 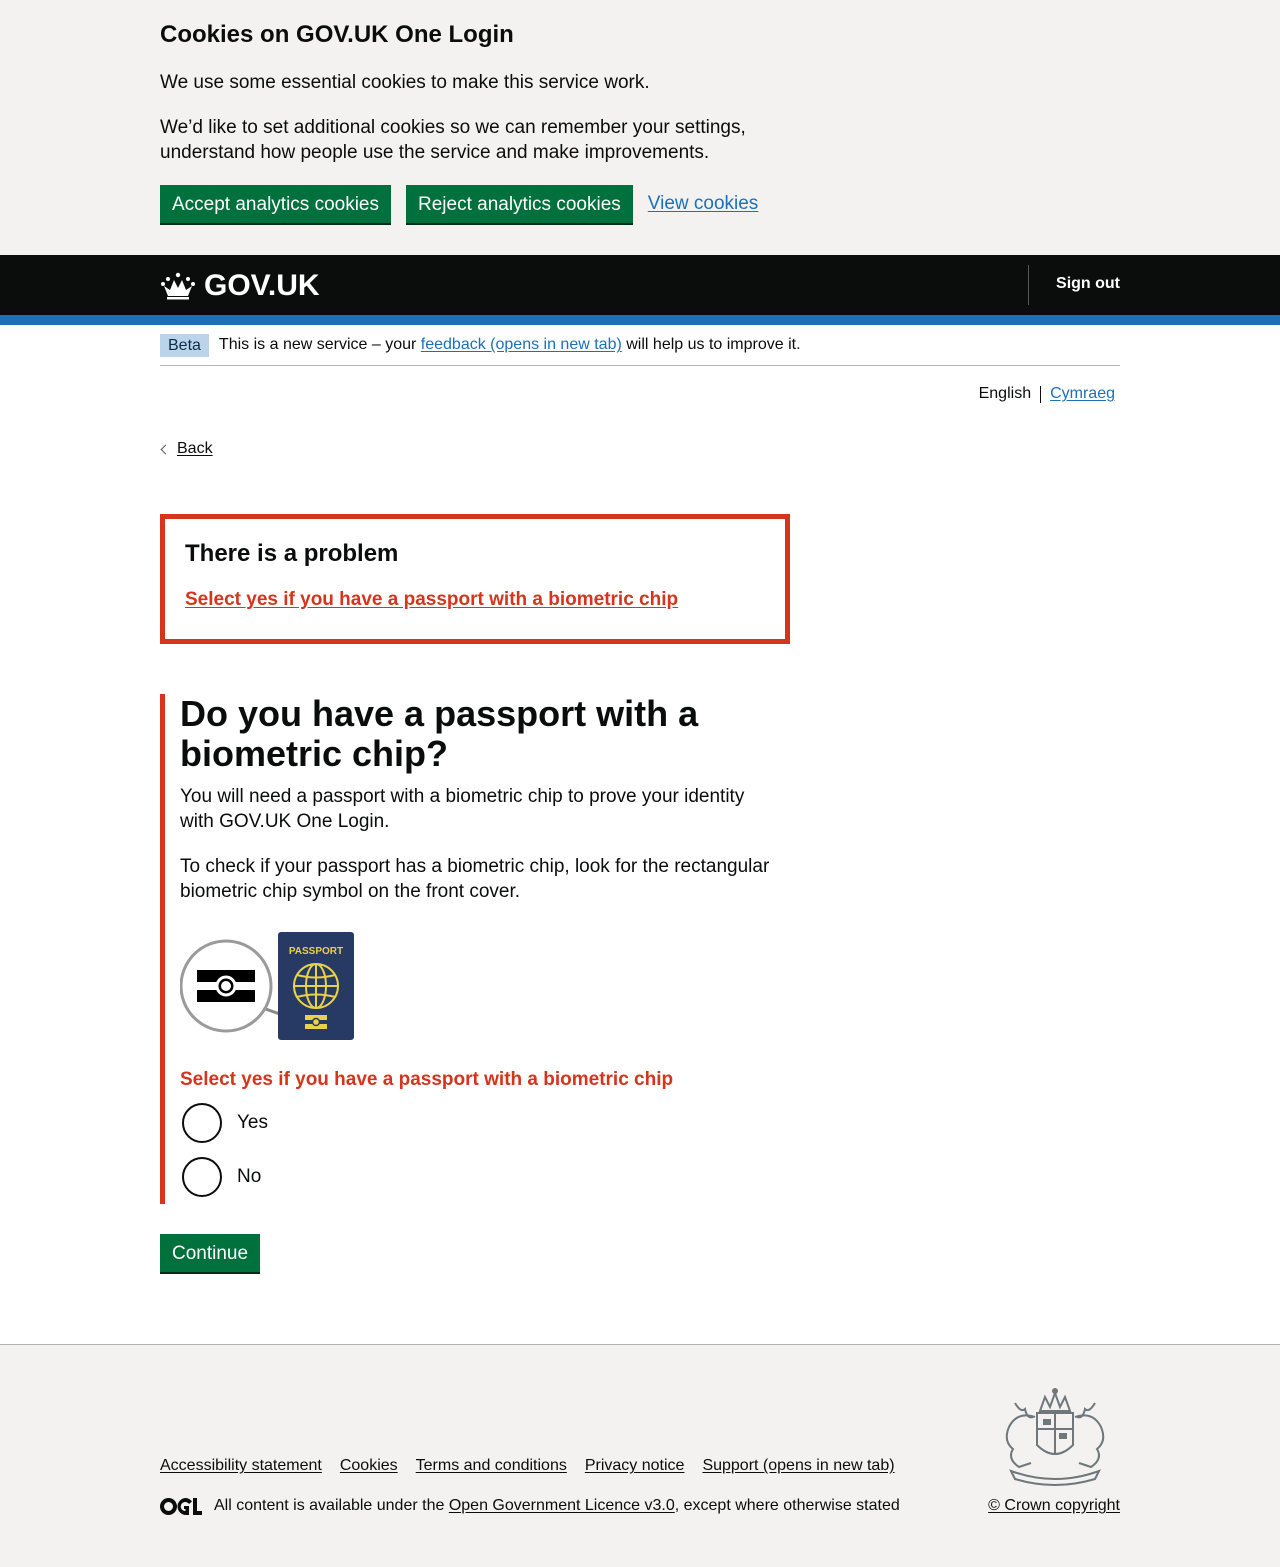 I want to click on language-current: English, so click(x=1005, y=393).